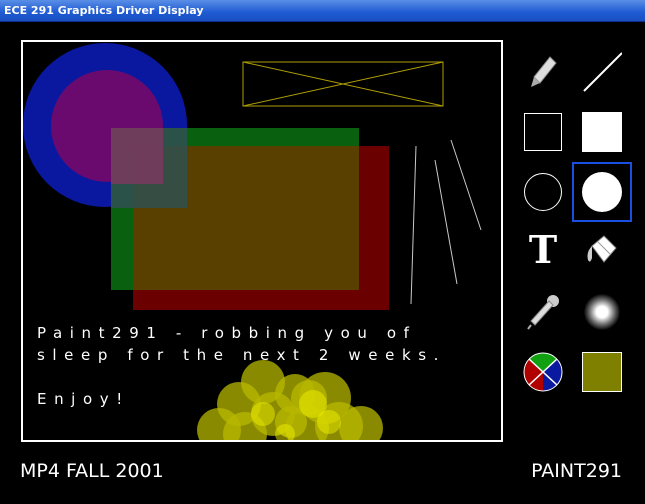 The image size is (645, 504). I want to click on circle-tool-button, so click(543, 192).